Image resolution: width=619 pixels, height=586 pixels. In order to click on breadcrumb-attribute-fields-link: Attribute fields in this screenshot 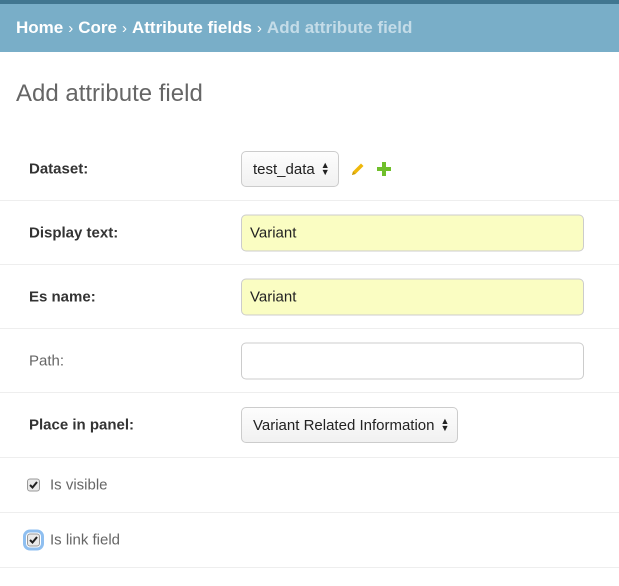, I will do `click(192, 28)`.